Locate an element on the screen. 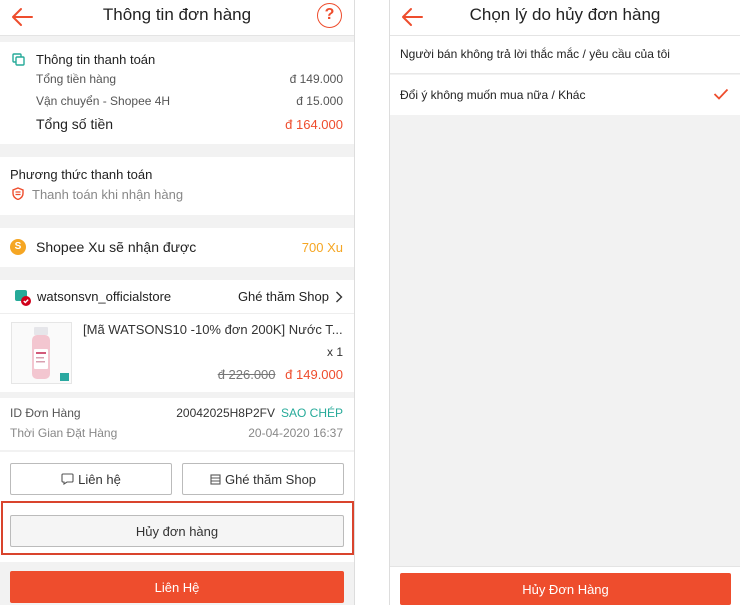 This screenshot has height=605, width=740. coin-icon: S is located at coordinates (18, 247).